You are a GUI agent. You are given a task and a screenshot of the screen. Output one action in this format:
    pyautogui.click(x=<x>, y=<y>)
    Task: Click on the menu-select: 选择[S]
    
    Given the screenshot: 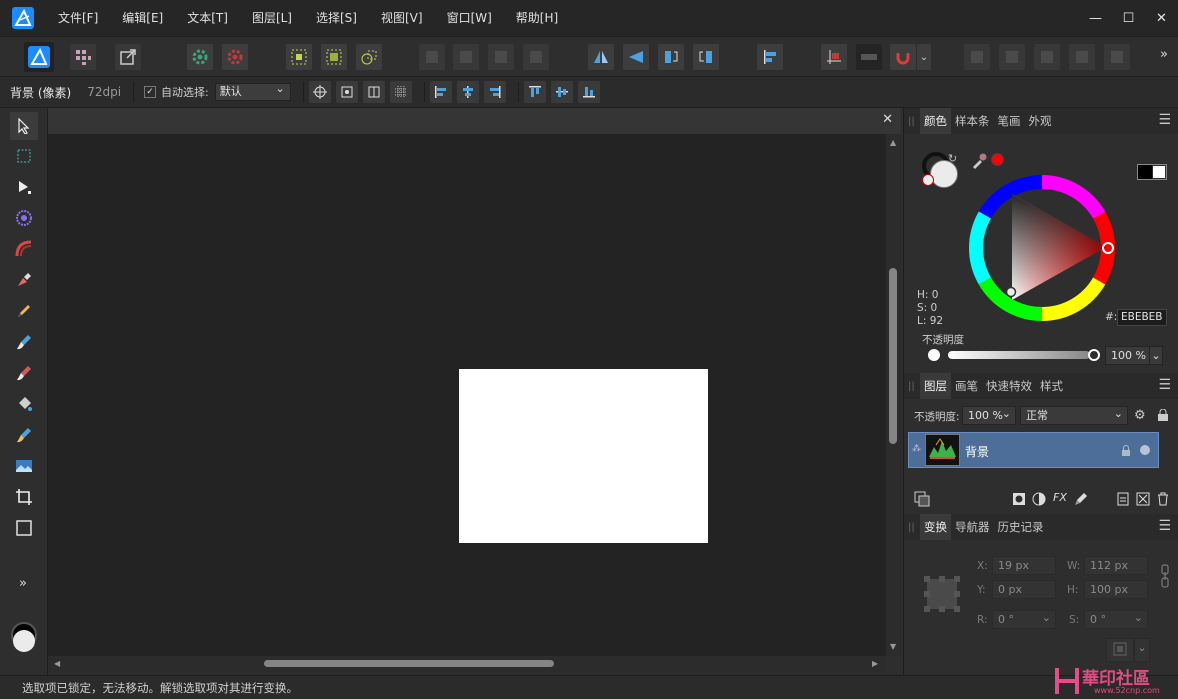 What is the action you would take?
    pyautogui.click(x=336, y=18)
    